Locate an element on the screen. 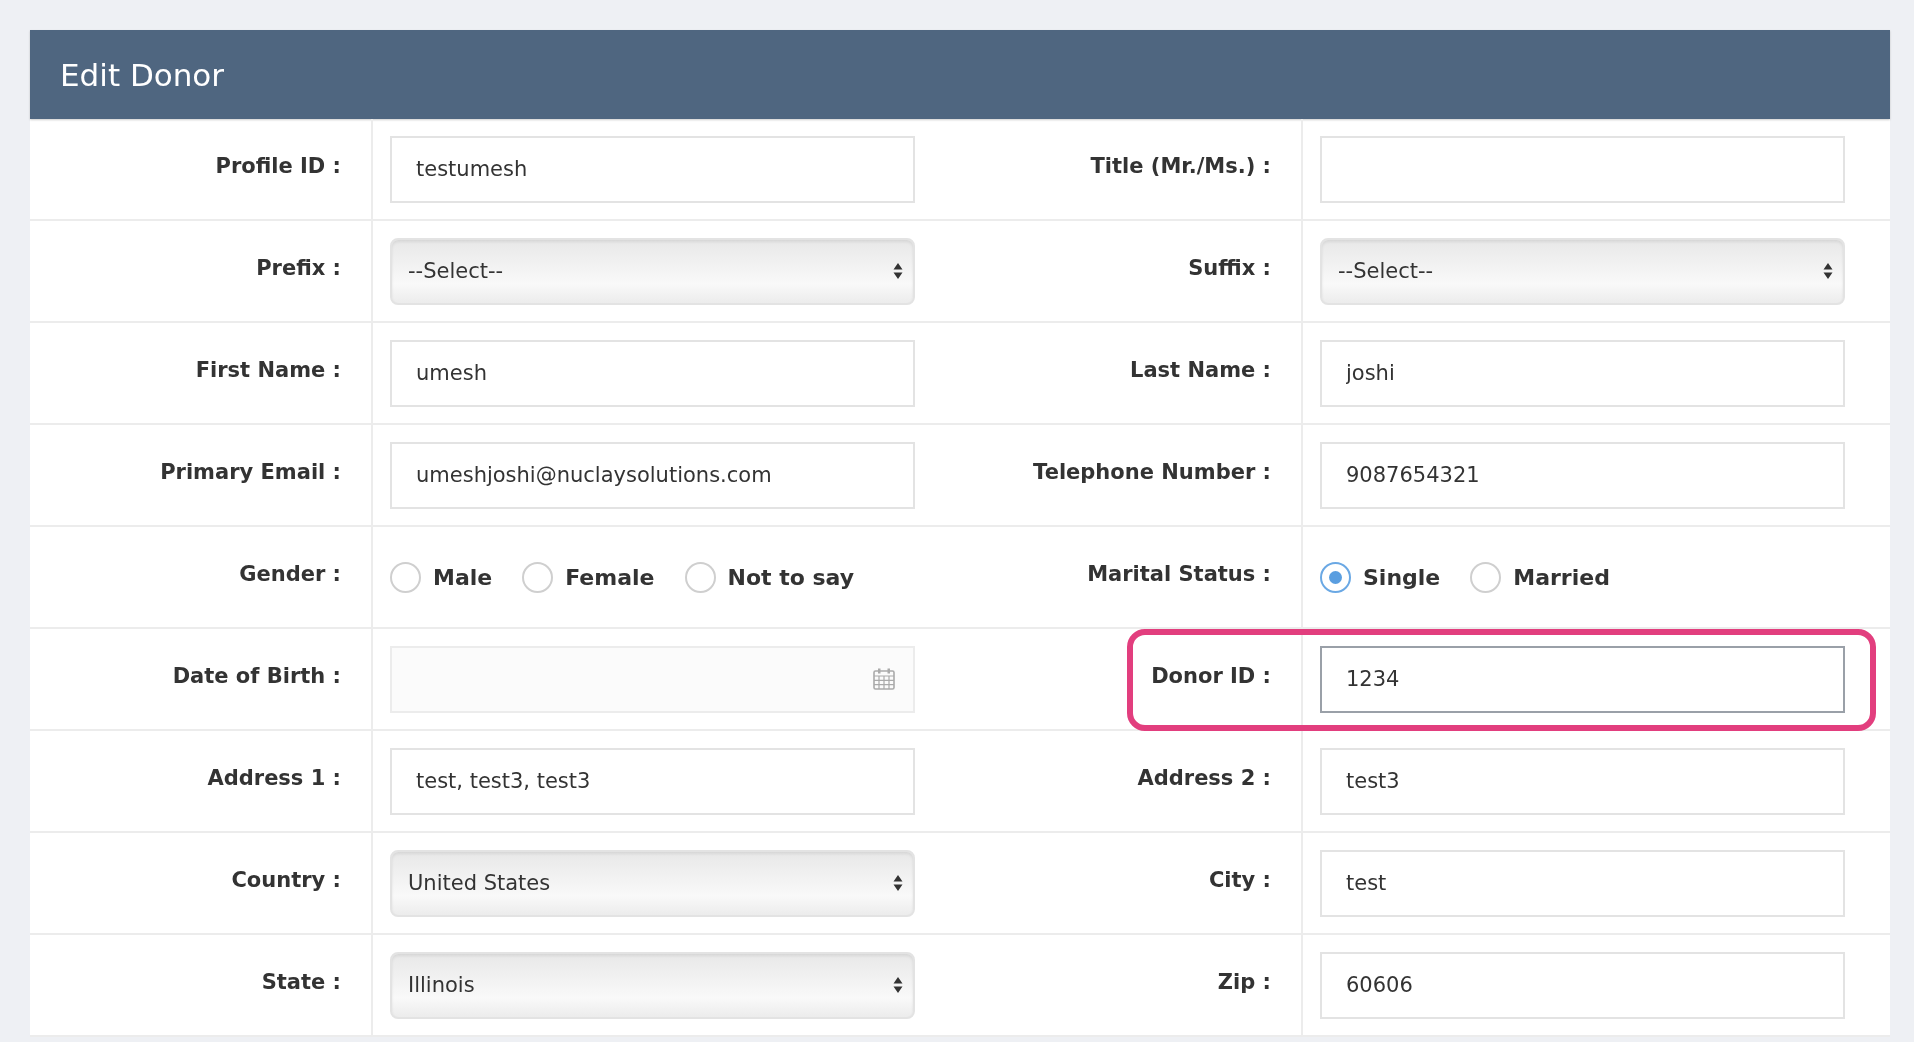 This screenshot has height=1042, width=1914. panel-title: Edit Donor is located at coordinates (142, 74).